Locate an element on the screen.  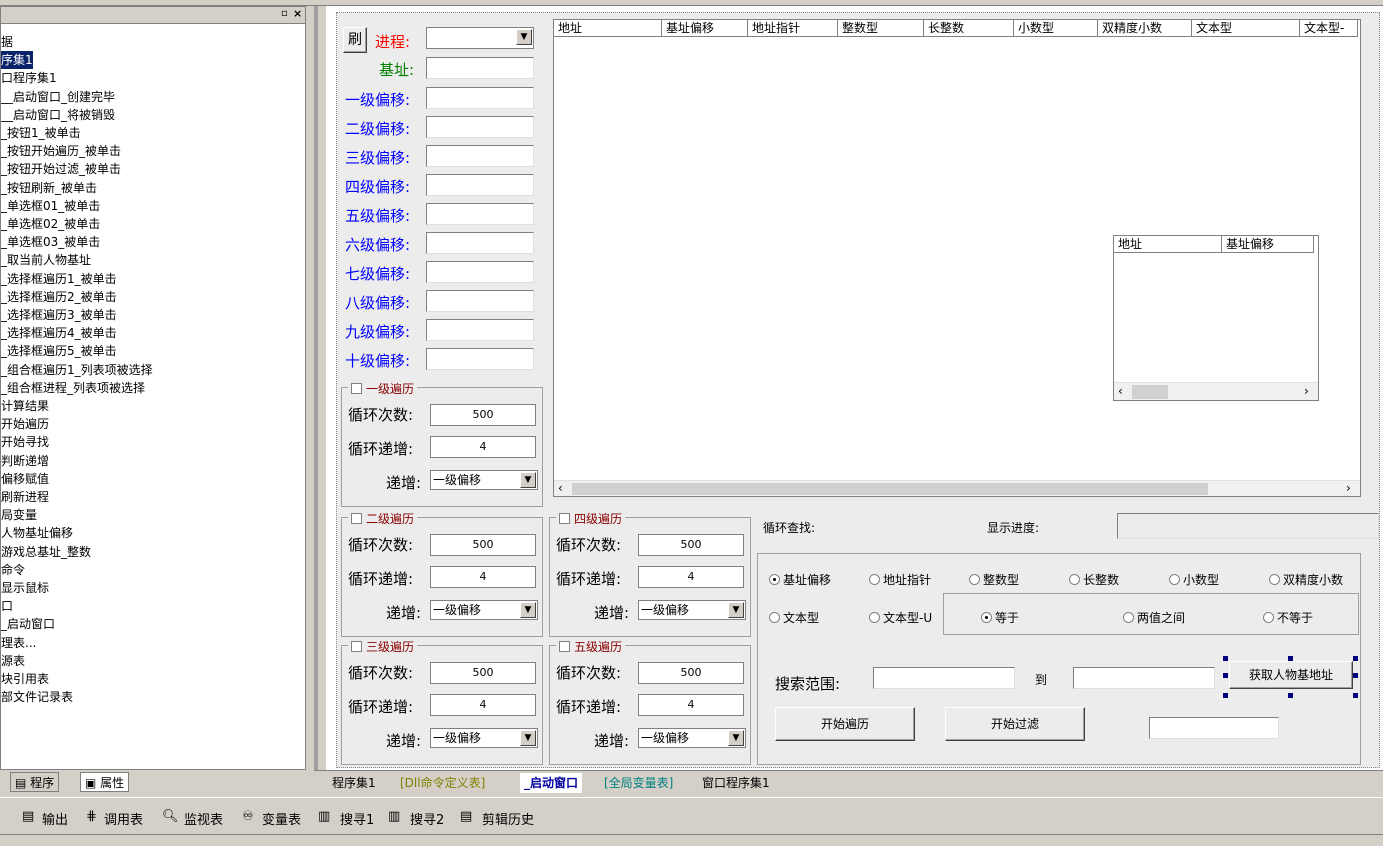
watch-table-tab: 监视表 is located at coordinates (203, 818).